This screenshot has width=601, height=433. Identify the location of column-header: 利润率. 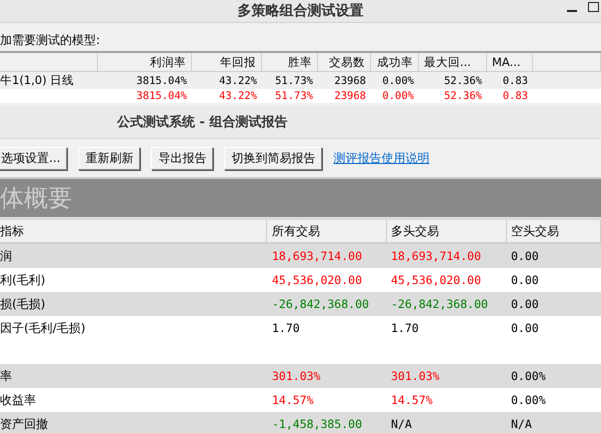
(145, 62).